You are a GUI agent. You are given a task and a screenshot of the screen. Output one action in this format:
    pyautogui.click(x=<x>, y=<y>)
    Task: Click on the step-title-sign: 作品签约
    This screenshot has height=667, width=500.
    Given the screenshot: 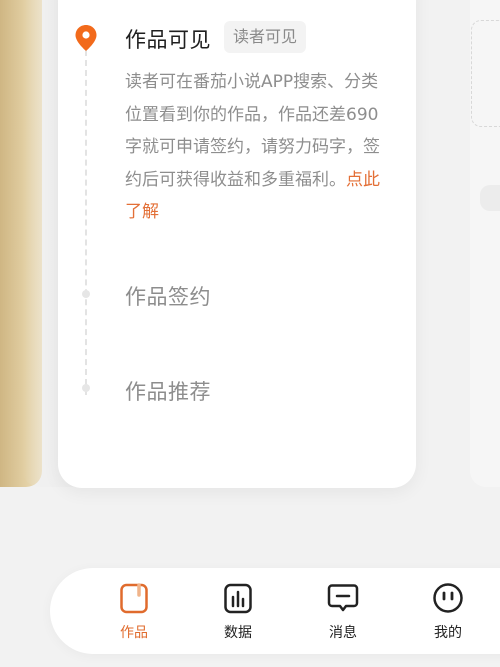 What is the action you would take?
    pyautogui.click(x=168, y=297)
    